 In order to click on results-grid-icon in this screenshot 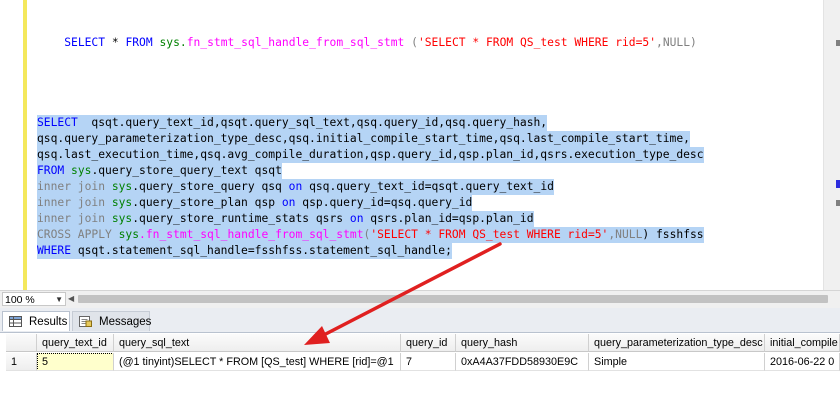, I will do `click(15, 321)`.